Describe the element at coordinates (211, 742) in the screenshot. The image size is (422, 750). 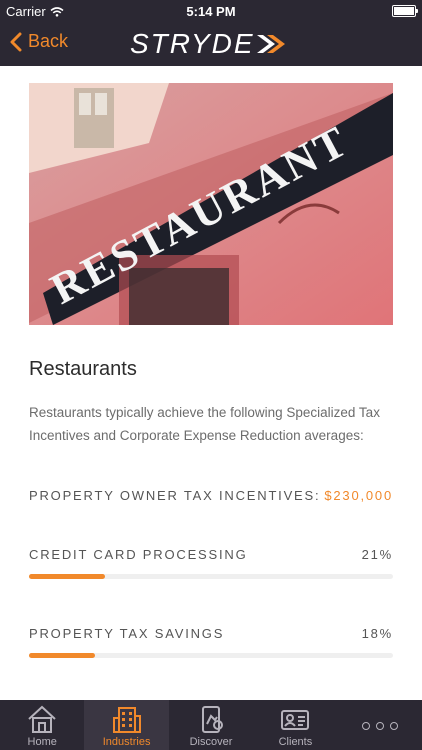
I see `tab-label: Discover` at that location.